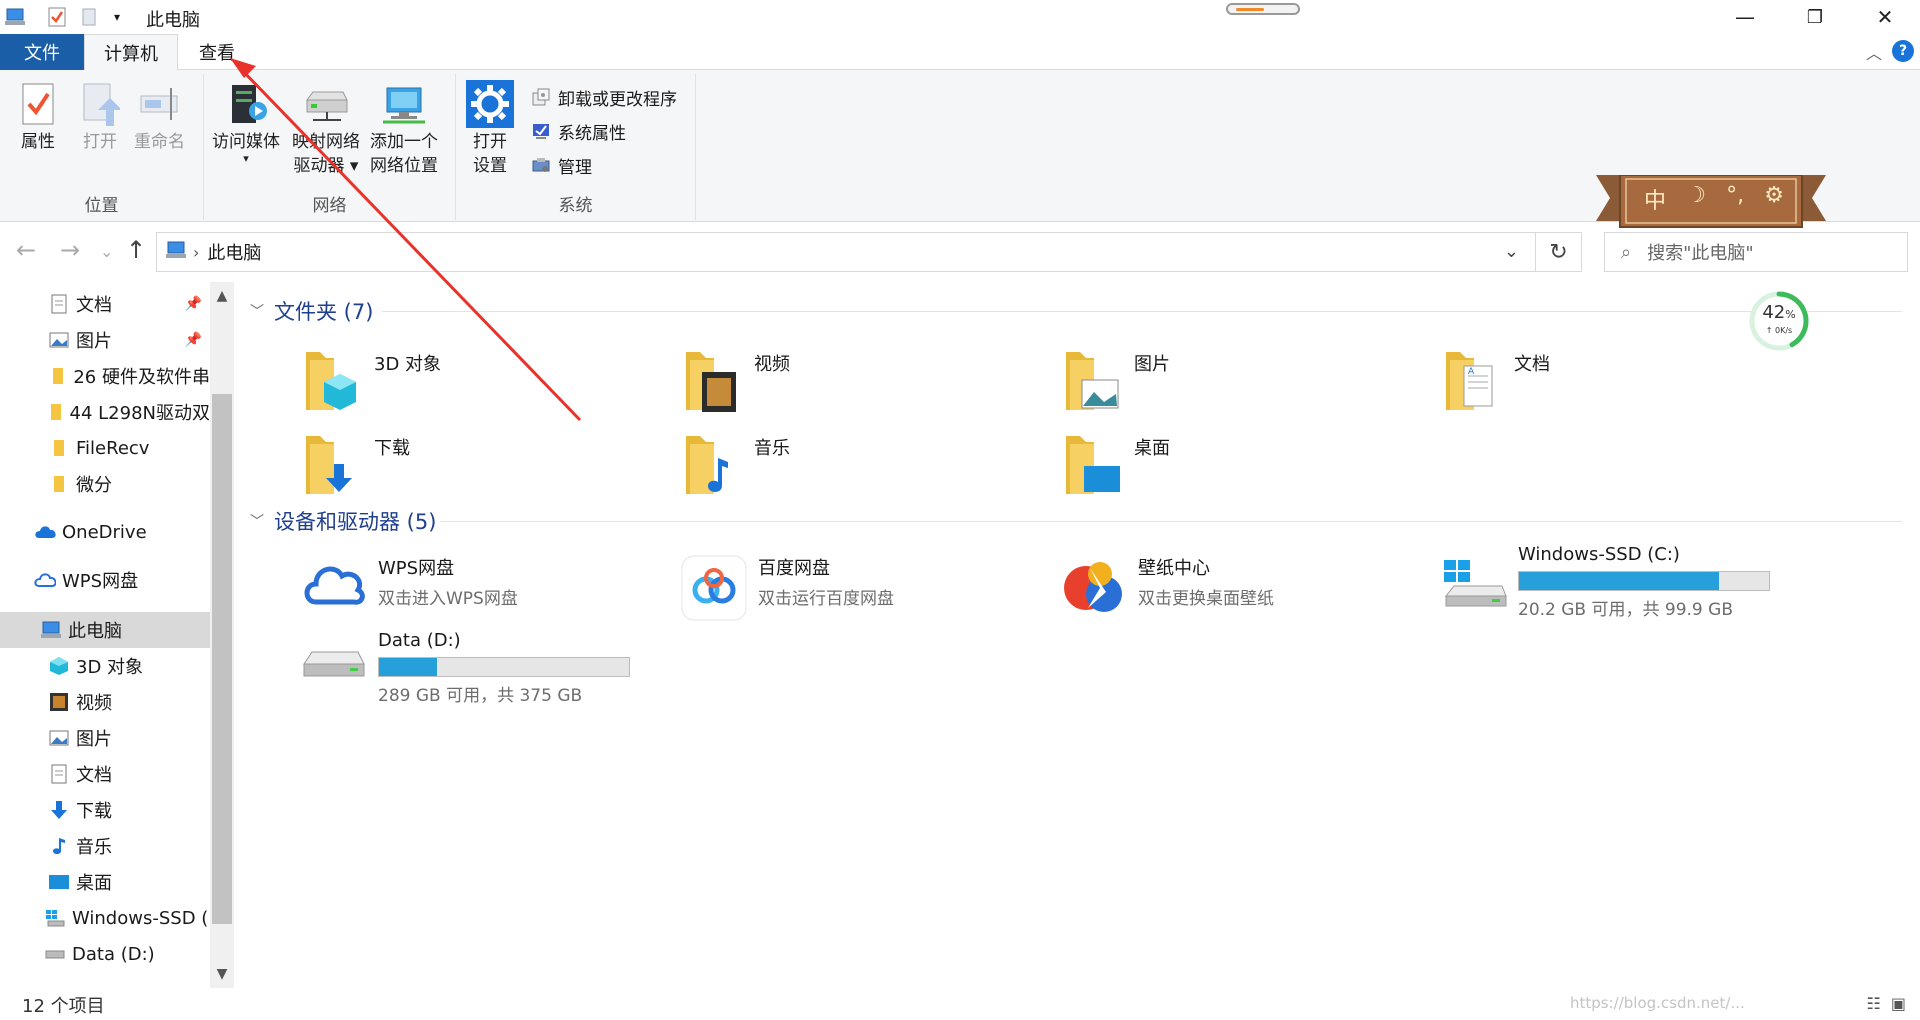 The height and width of the screenshot is (1020, 1920). I want to click on folder-downloads: 下载, so click(475, 468).